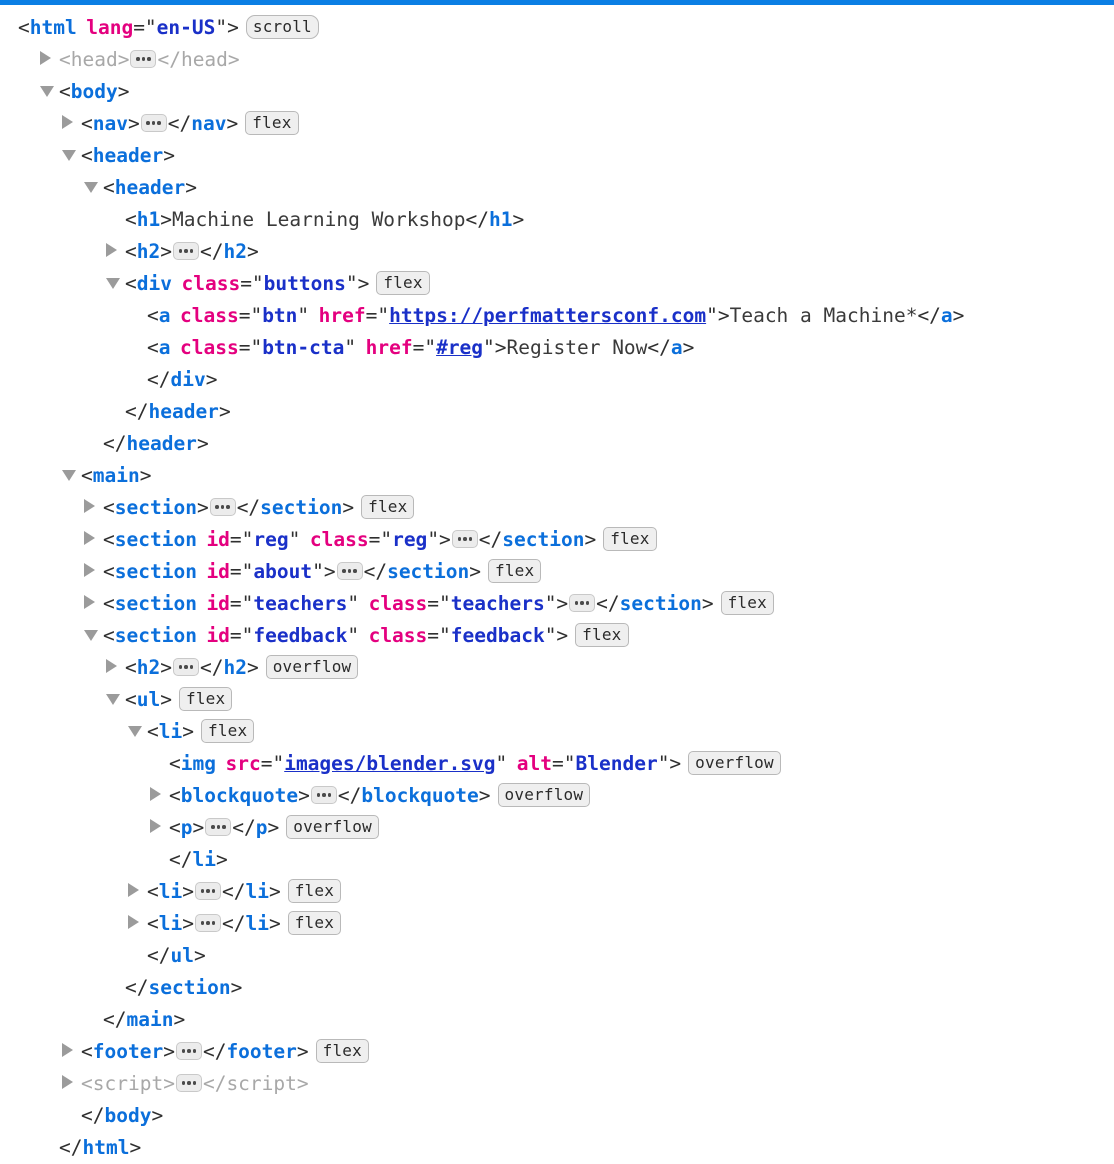 This screenshot has width=1114, height=1164. I want to click on dom-node-row: <h2> </h2> overflow, so click(557, 668).